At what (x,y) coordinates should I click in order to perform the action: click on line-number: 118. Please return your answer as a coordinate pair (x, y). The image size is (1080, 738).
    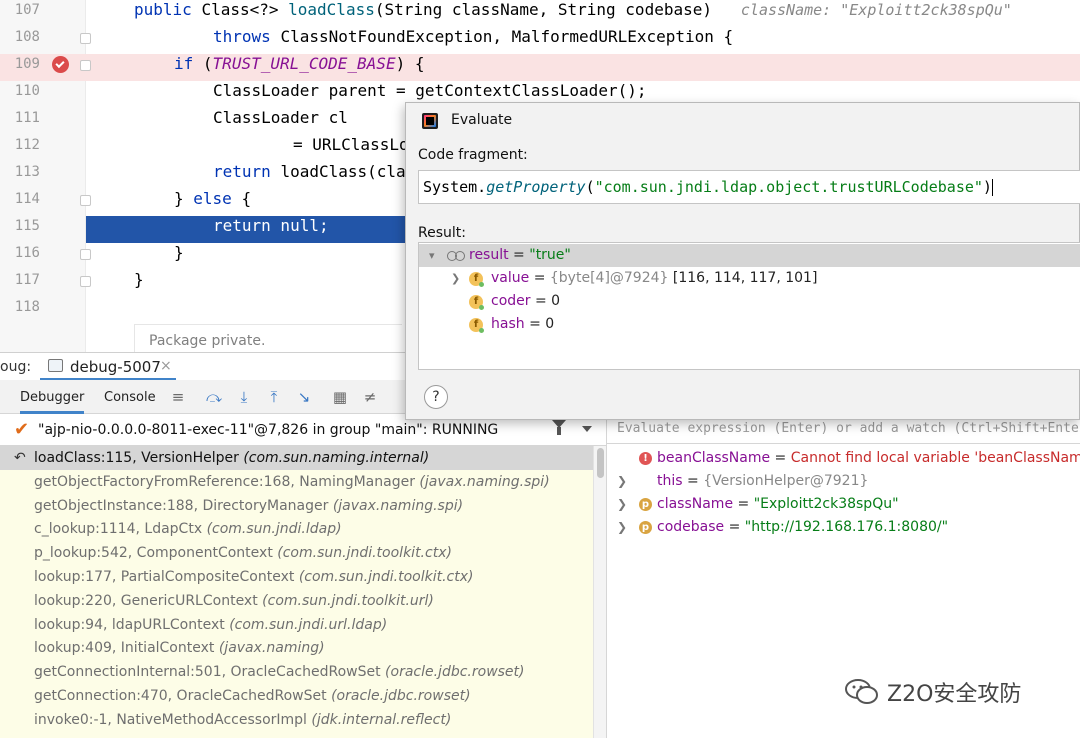
    Looking at the image, I should click on (20, 310).